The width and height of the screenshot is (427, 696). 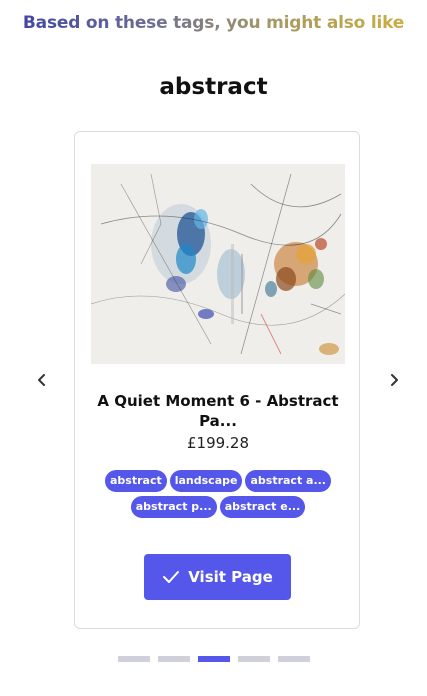 What do you see at coordinates (213, 87) in the screenshot?
I see `tag-title: abstract` at bounding box center [213, 87].